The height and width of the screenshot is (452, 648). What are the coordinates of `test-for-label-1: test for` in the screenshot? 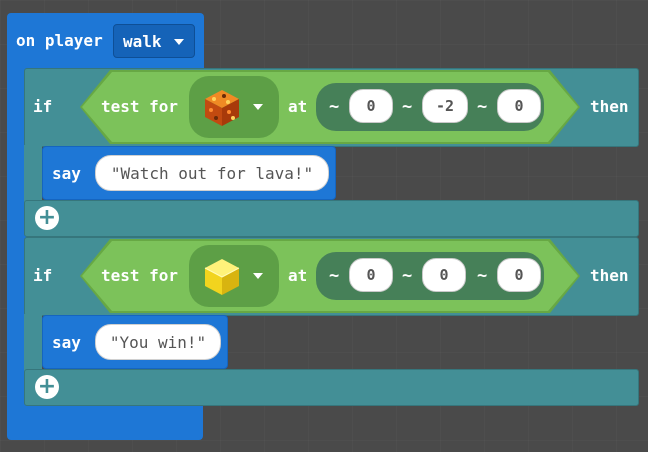 It's located at (140, 106).